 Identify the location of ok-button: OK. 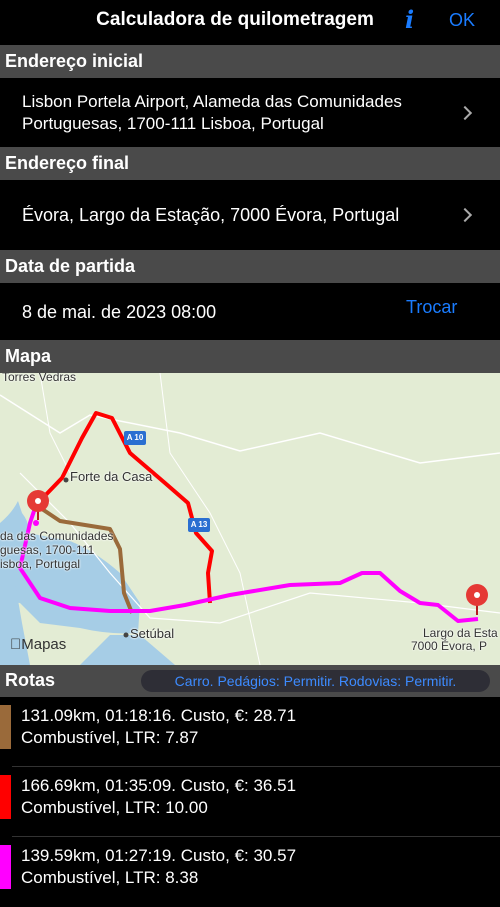
(462, 20).